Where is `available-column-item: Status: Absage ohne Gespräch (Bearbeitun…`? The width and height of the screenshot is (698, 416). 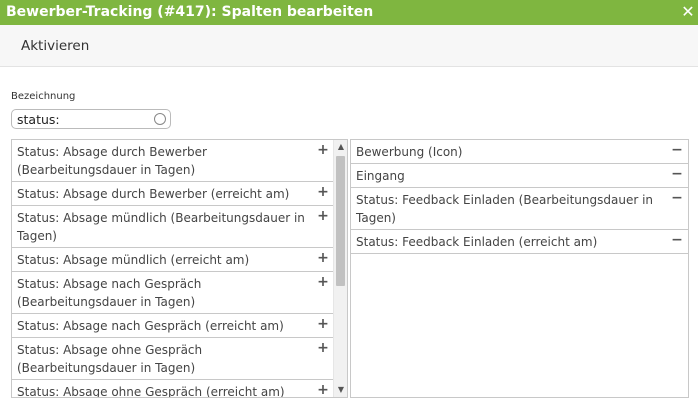 available-column-item: Status: Absage ohne Gespräch (Bearbeitun… is located at coordinates (173, 359).